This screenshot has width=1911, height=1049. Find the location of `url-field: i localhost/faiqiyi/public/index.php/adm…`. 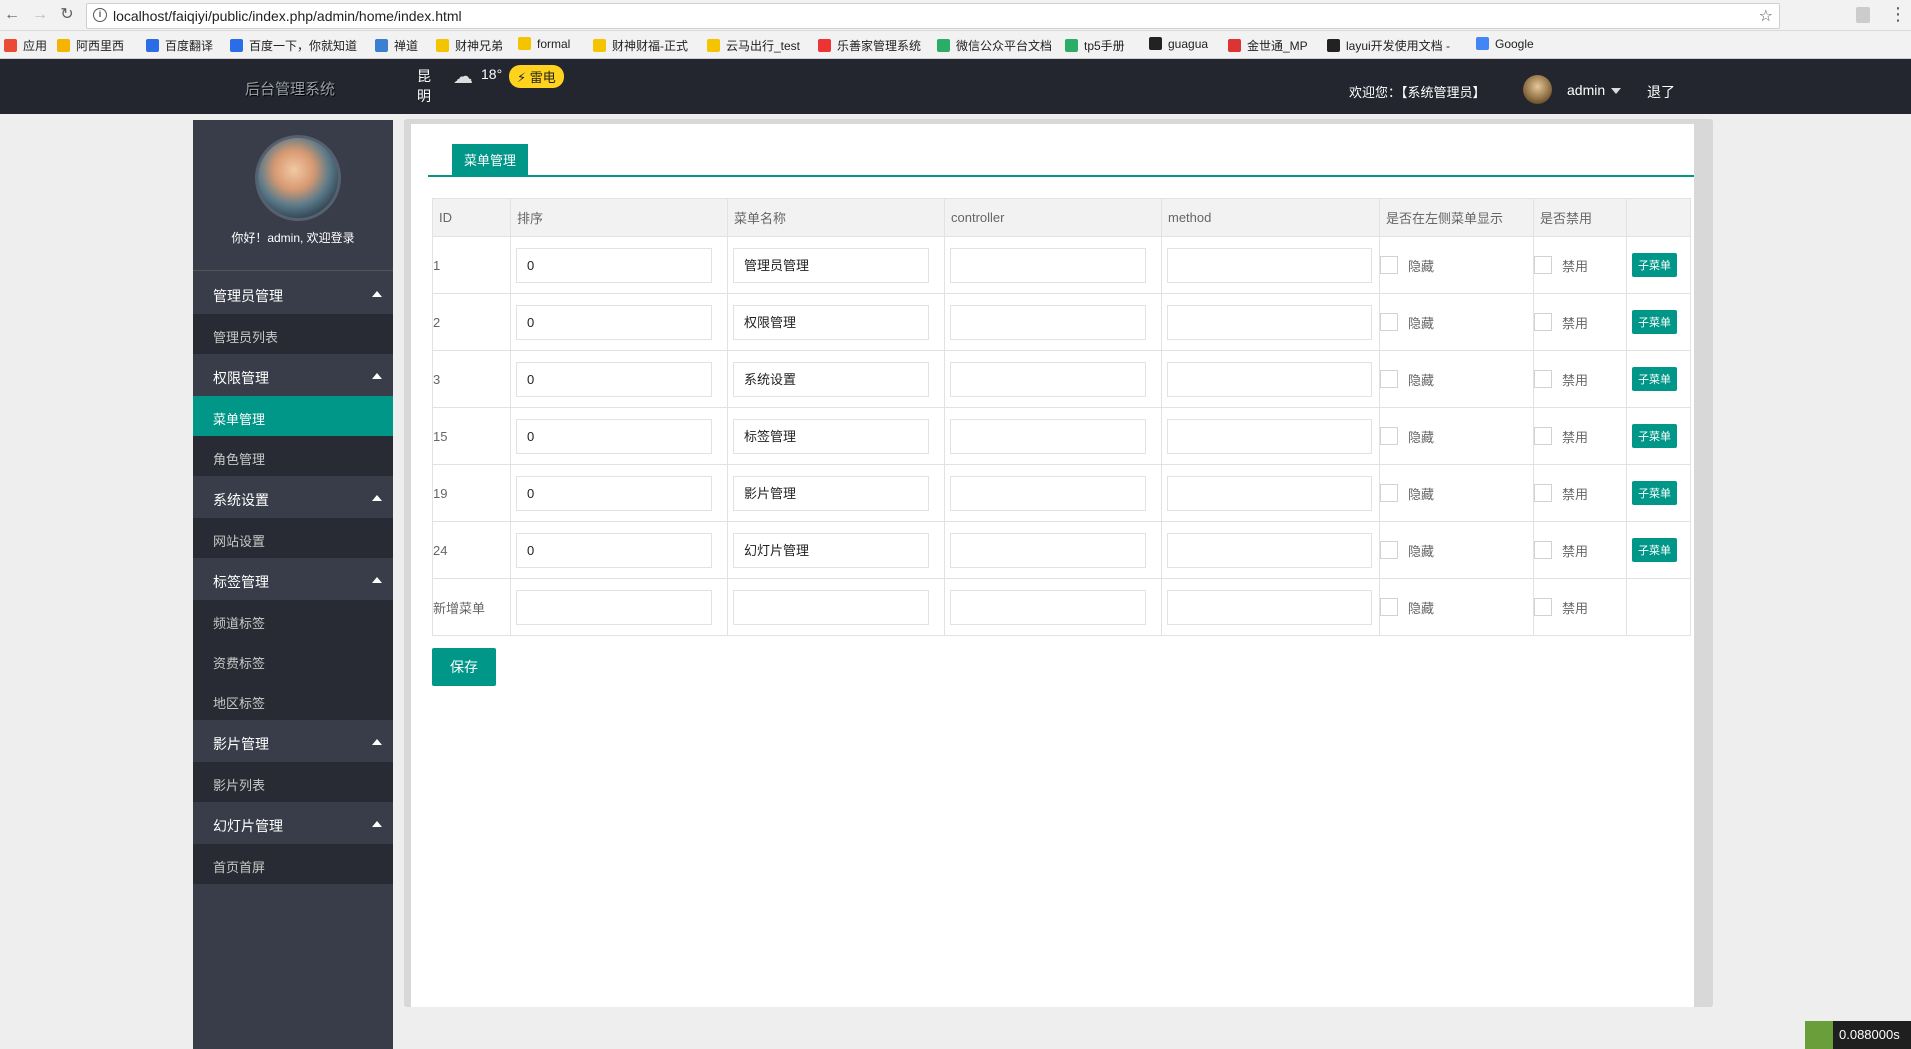

url-field: i localhost/faiqiyi/public/index.php/adm… is located at coordinates (933, 16).